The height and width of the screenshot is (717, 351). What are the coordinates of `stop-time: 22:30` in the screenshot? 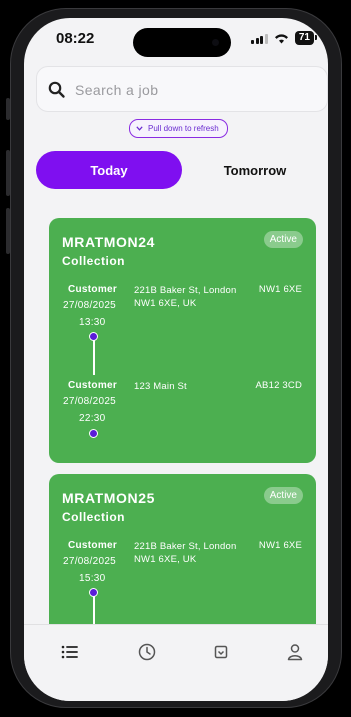 It's located at (92, 418).